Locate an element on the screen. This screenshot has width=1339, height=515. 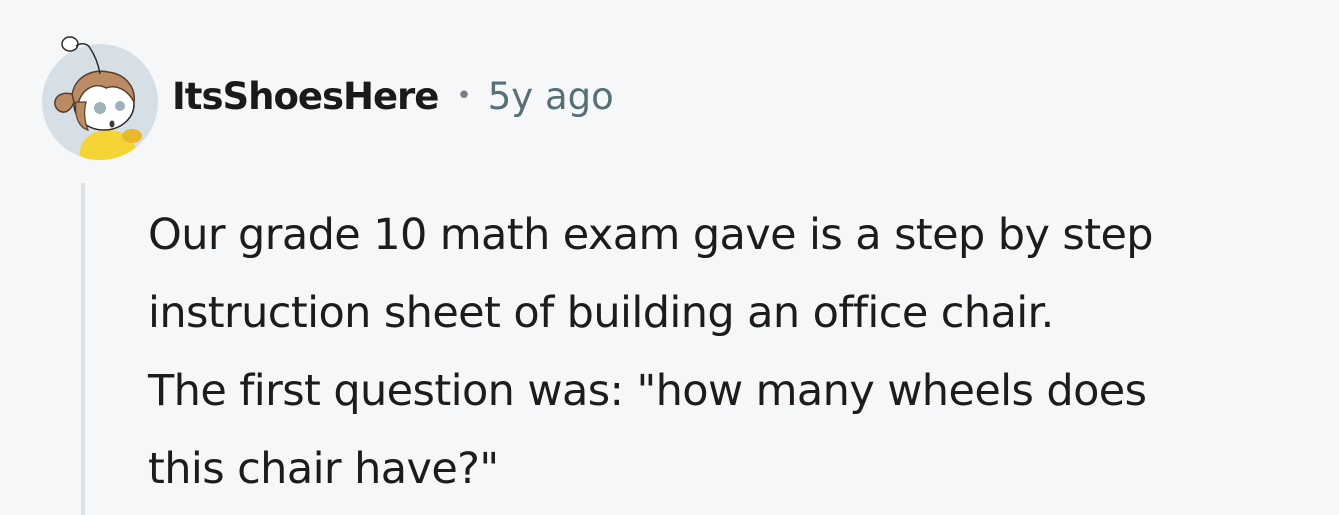
author-username: ItsShoesHere is located at coordinates (305, 96).